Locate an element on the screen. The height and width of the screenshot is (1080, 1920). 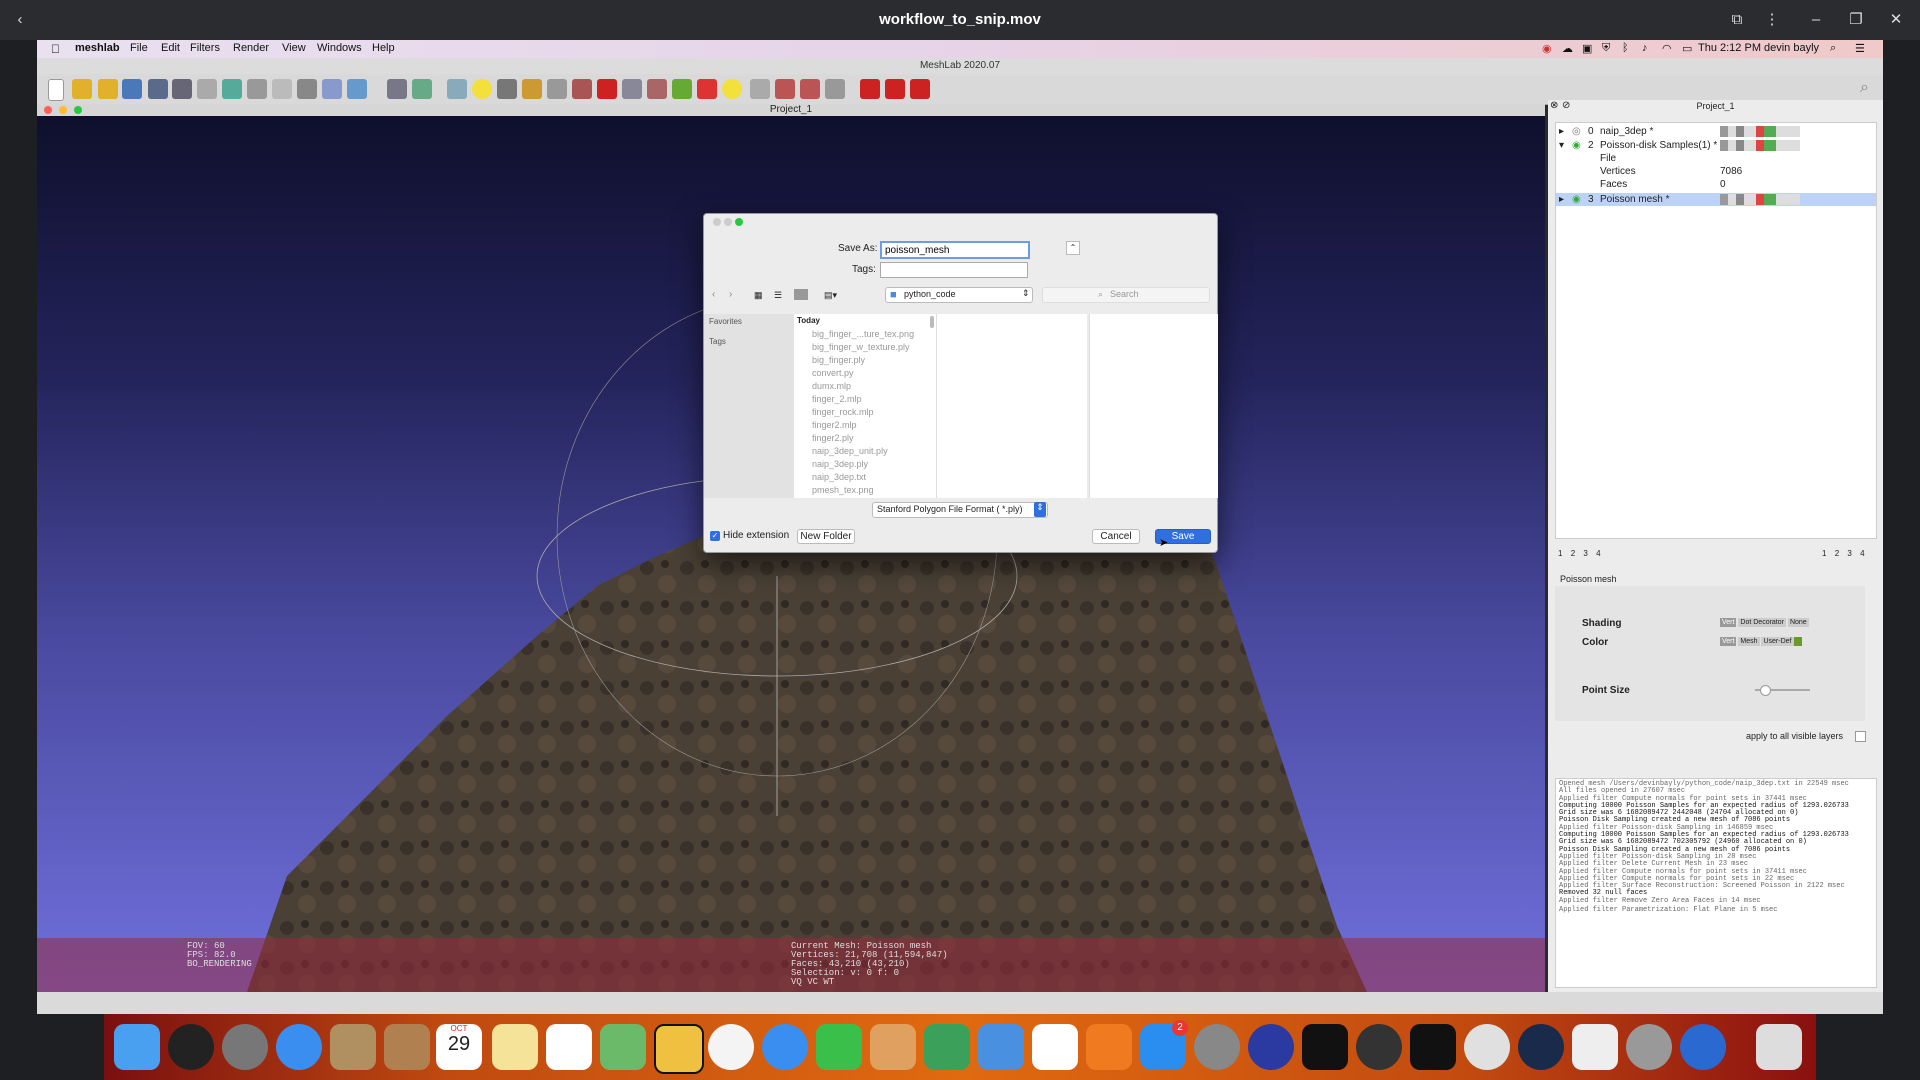
dialog-minimize-icon is located at coordinates (728, 222).